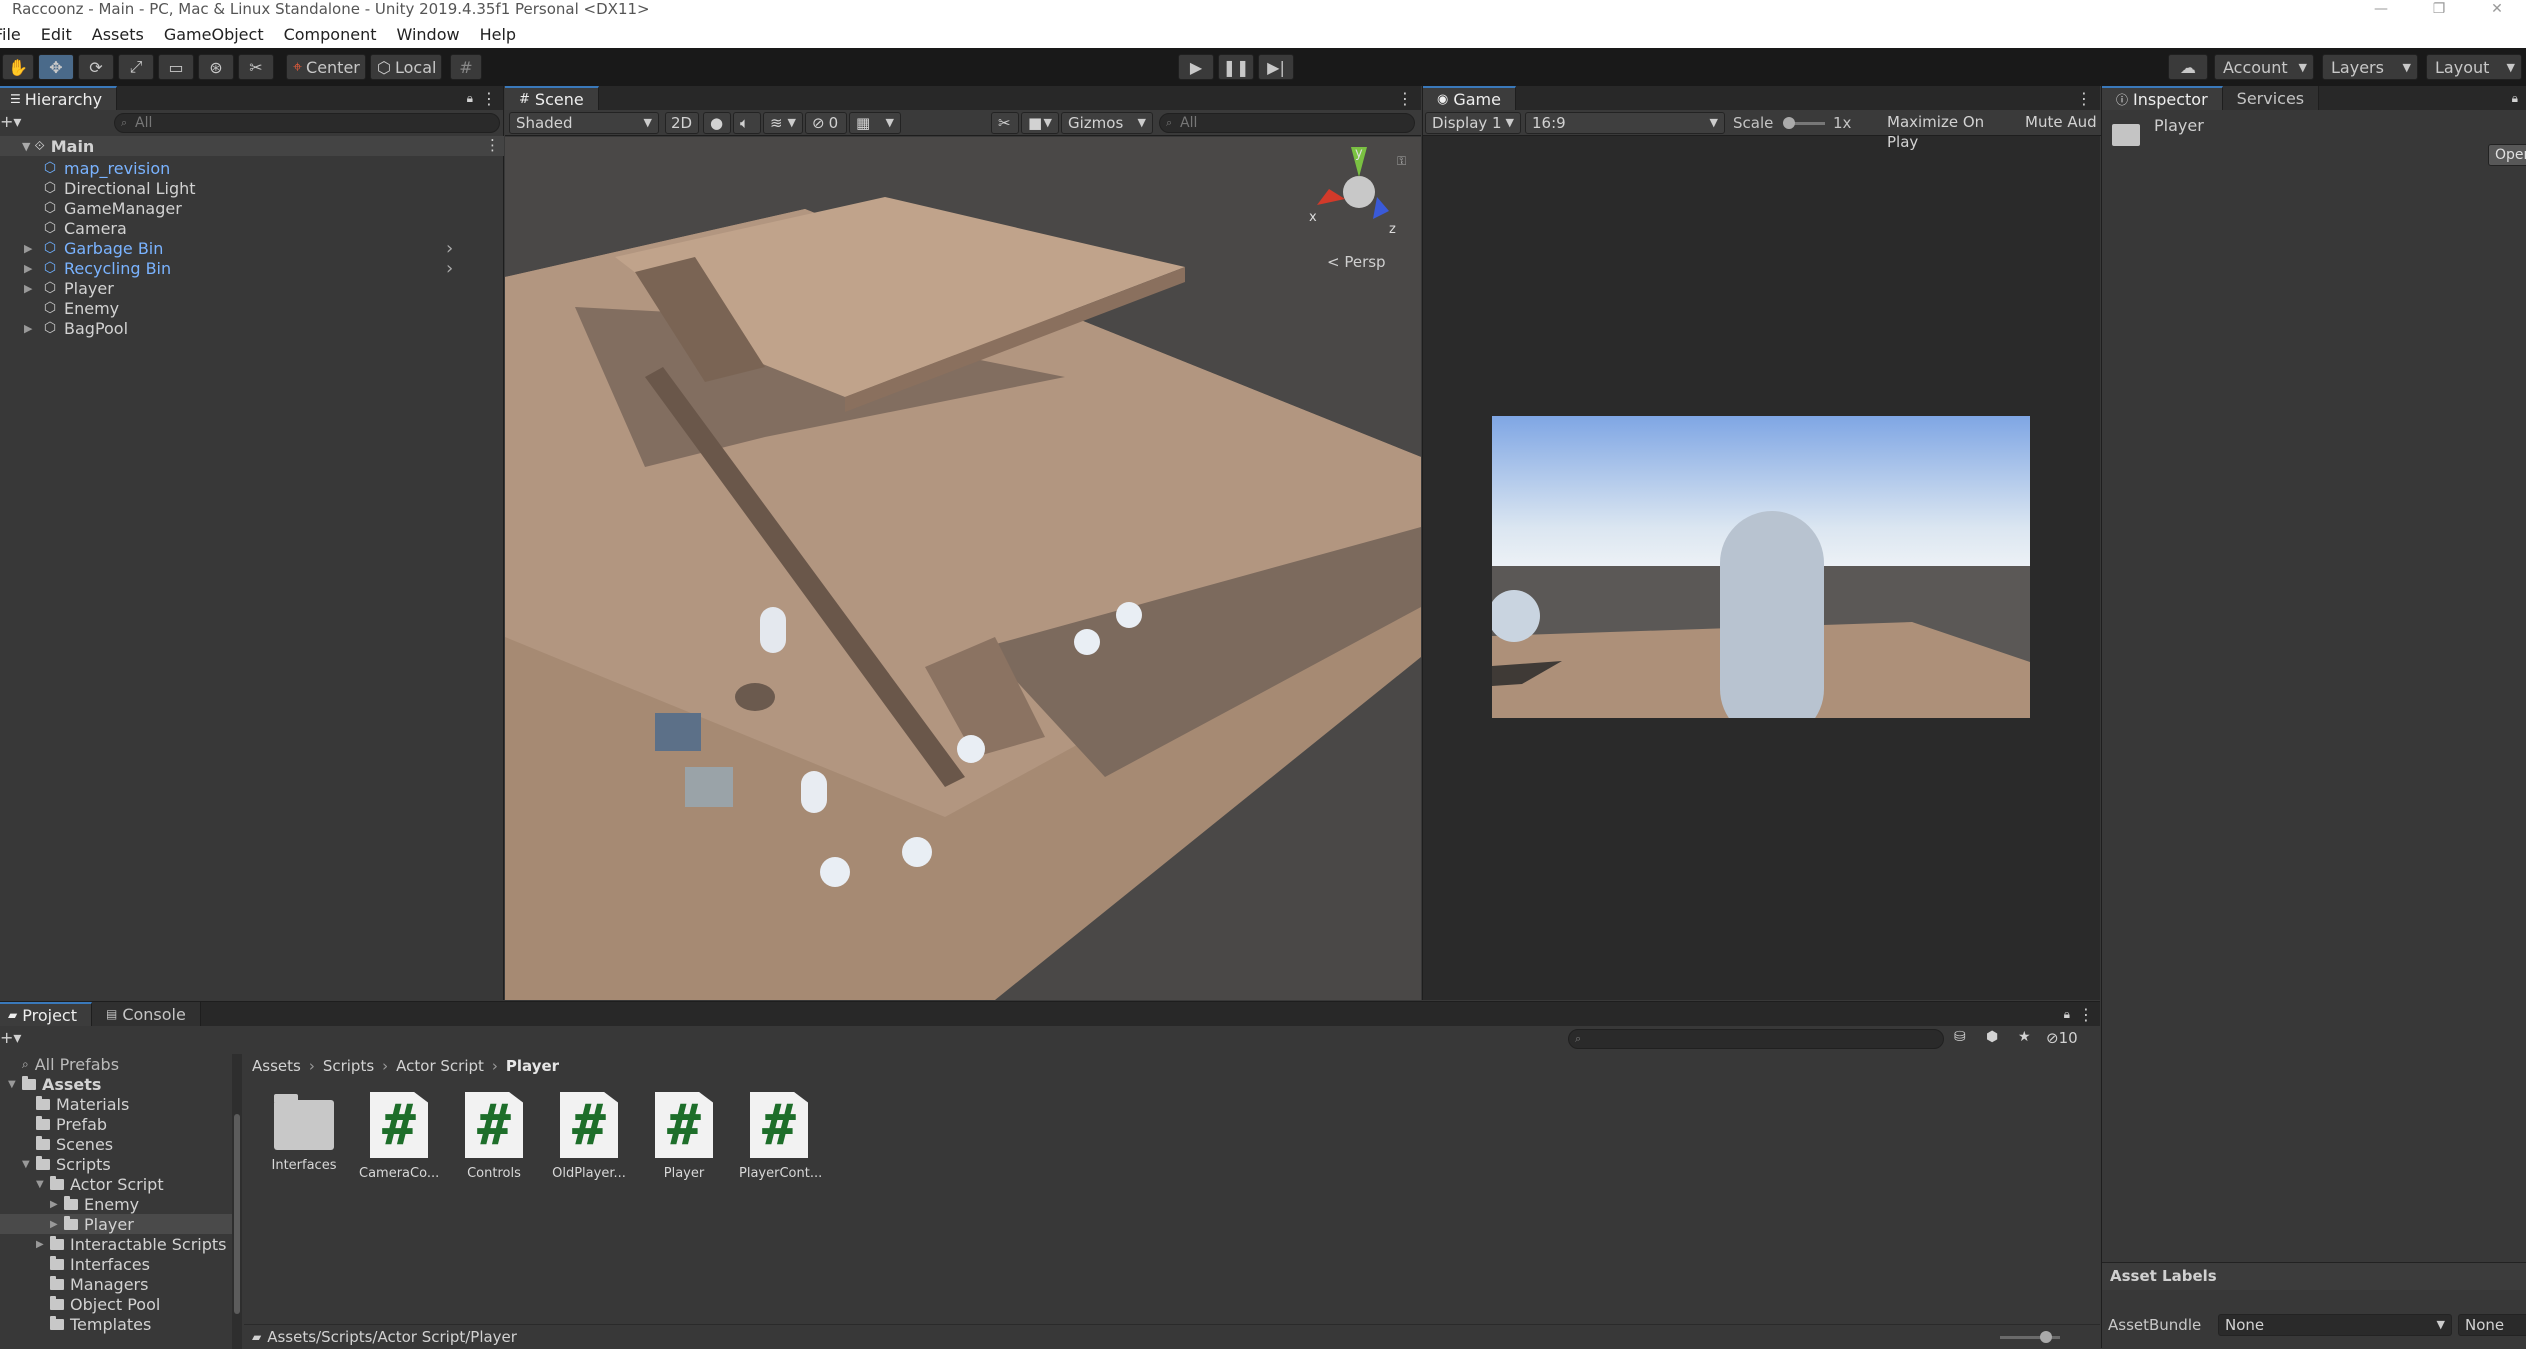 Image resolution: width=2526 pixels, height=1349 pixels. I want to click on tree-scrollbar-thumb, so click(237, 1214).